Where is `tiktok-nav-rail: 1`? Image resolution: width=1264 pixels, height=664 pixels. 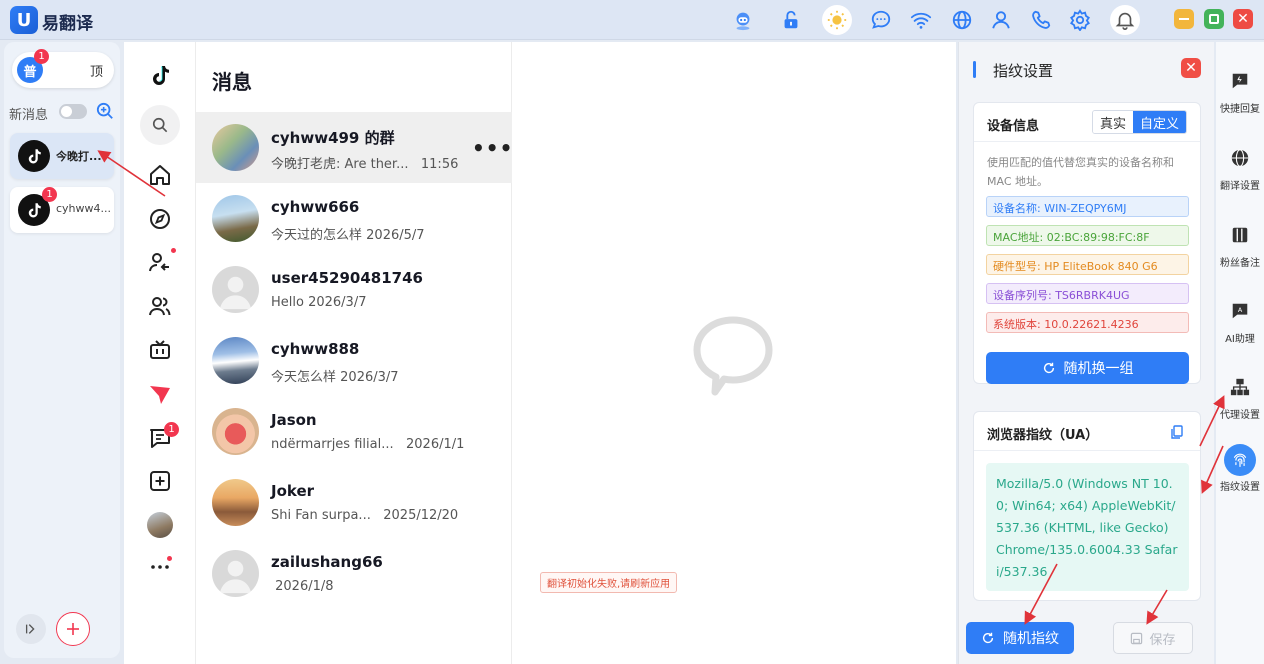
tiktok-nav-rail: 1 is located at coordinates (160, 353).